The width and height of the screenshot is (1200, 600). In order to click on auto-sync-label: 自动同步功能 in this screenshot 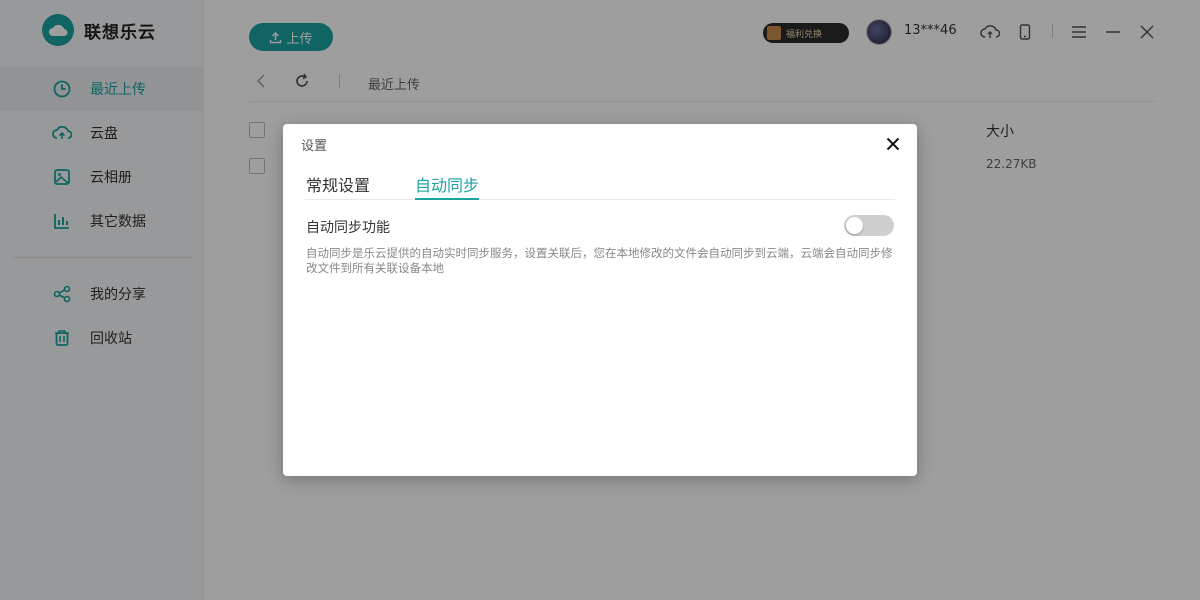, I will do `click(348, 228)`.